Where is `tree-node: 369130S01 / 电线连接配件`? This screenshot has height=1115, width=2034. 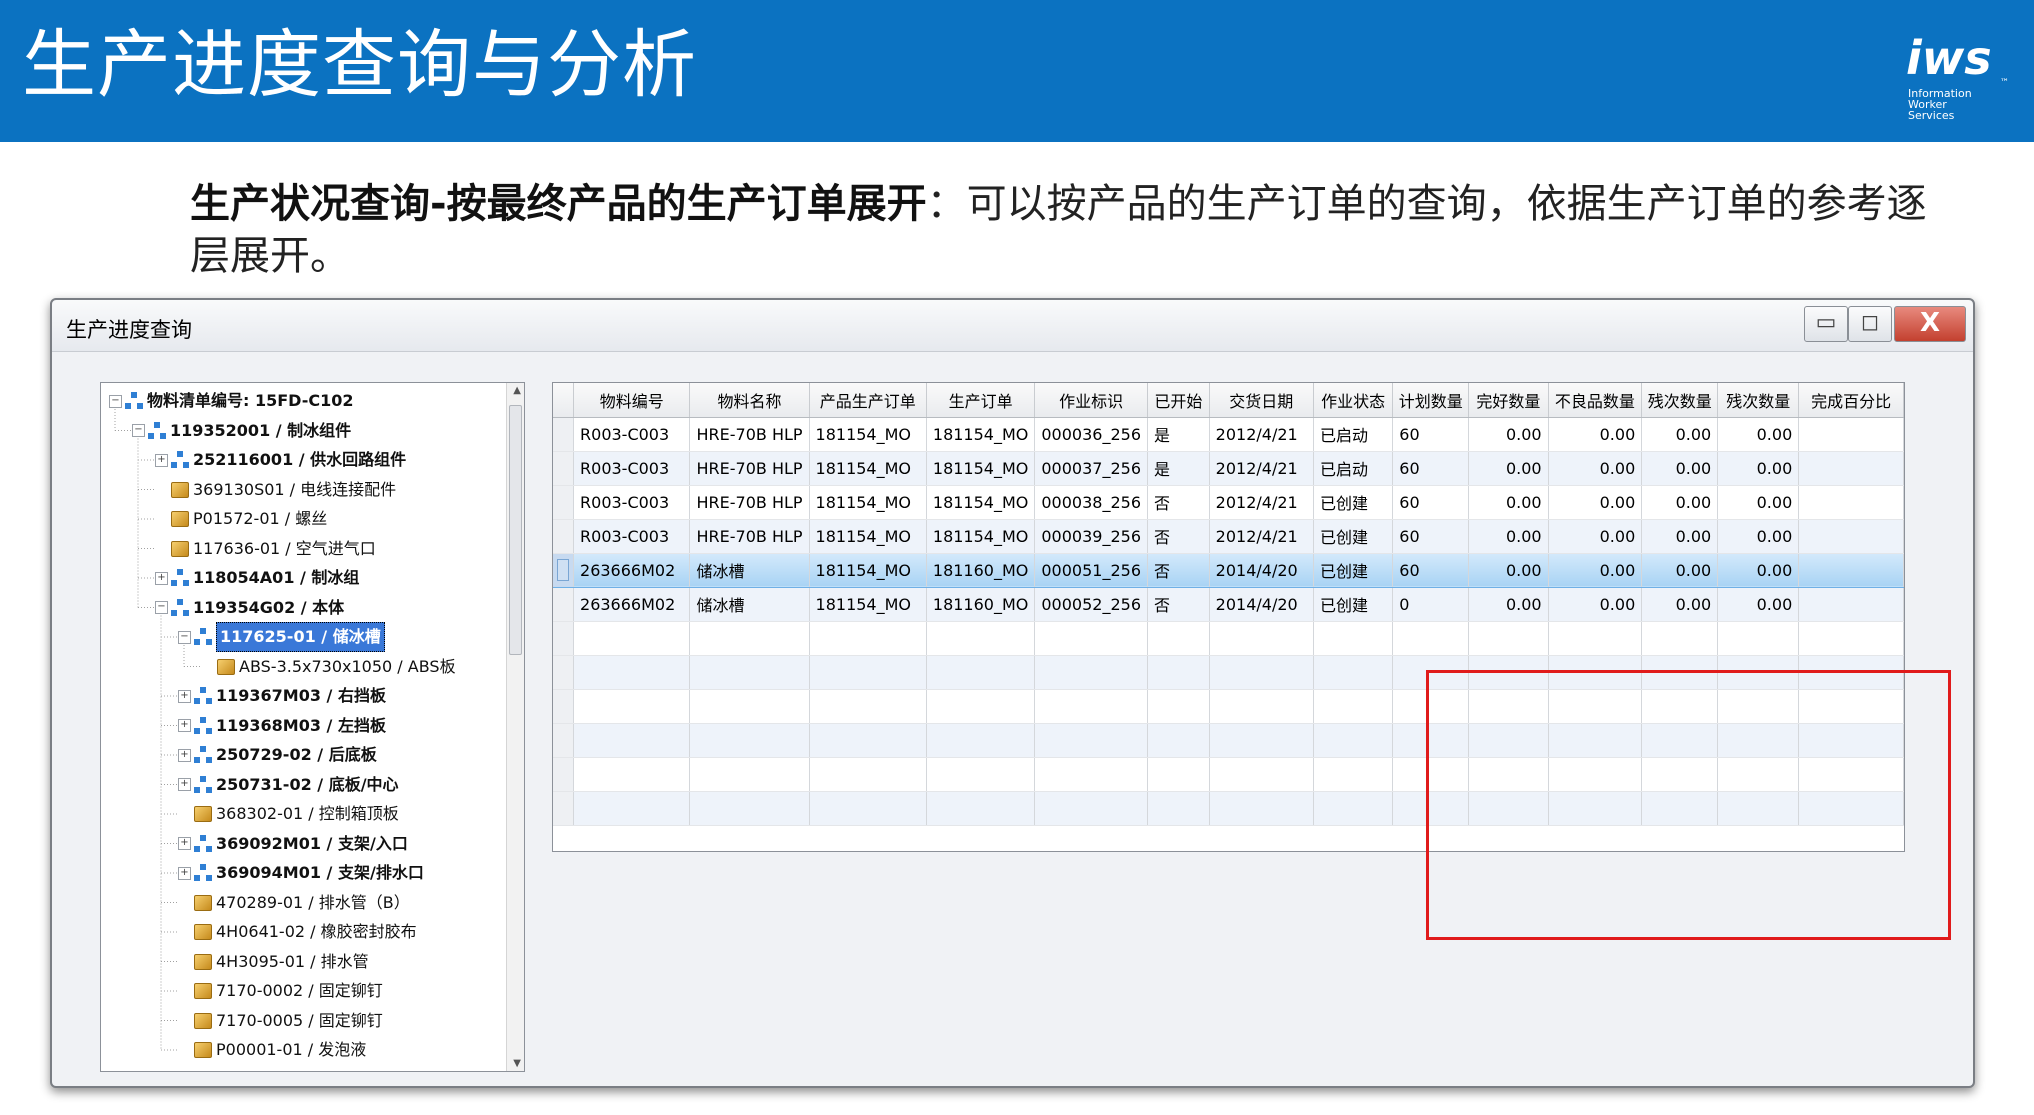 tree-node: 369130S01 / 电线连接配件 is located at coordinates (275, 490).